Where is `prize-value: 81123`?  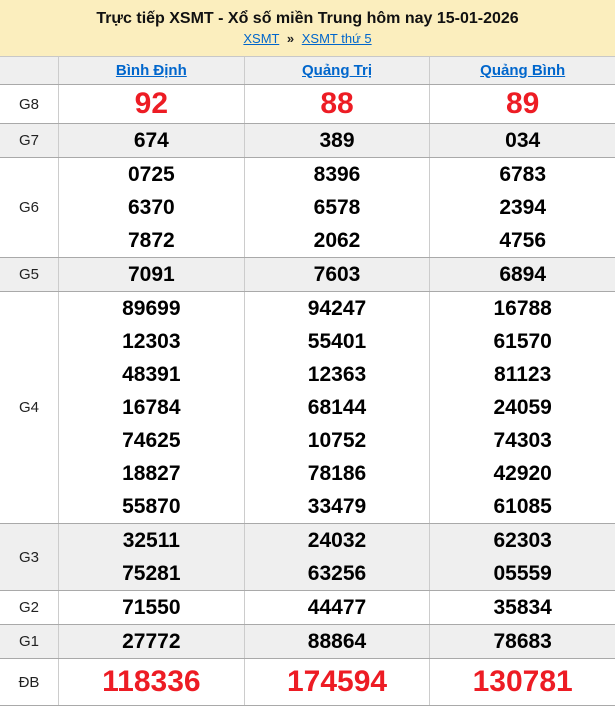
prize-value: 81123 is located at coordinates (523, 374).